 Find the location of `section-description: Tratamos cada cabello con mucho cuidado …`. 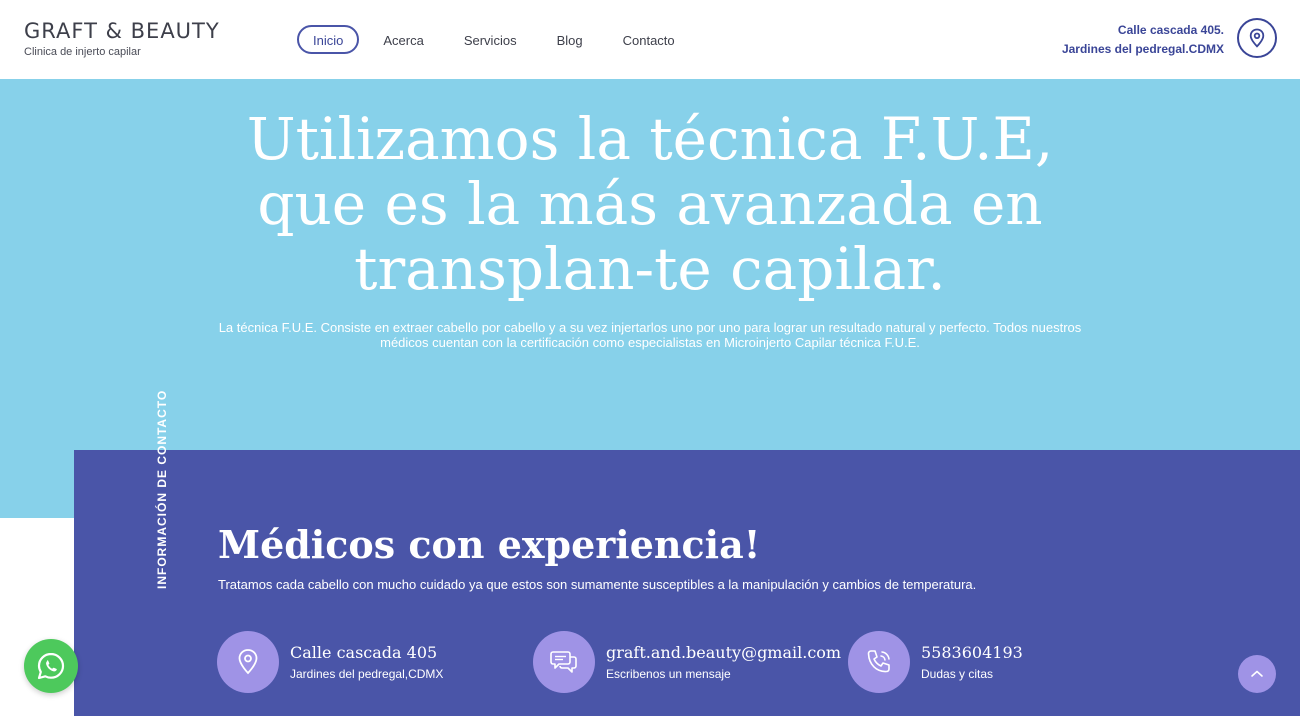

section-description: Tratamos cada cabello con mucho cuidado … is located at coordinates (597, 584).